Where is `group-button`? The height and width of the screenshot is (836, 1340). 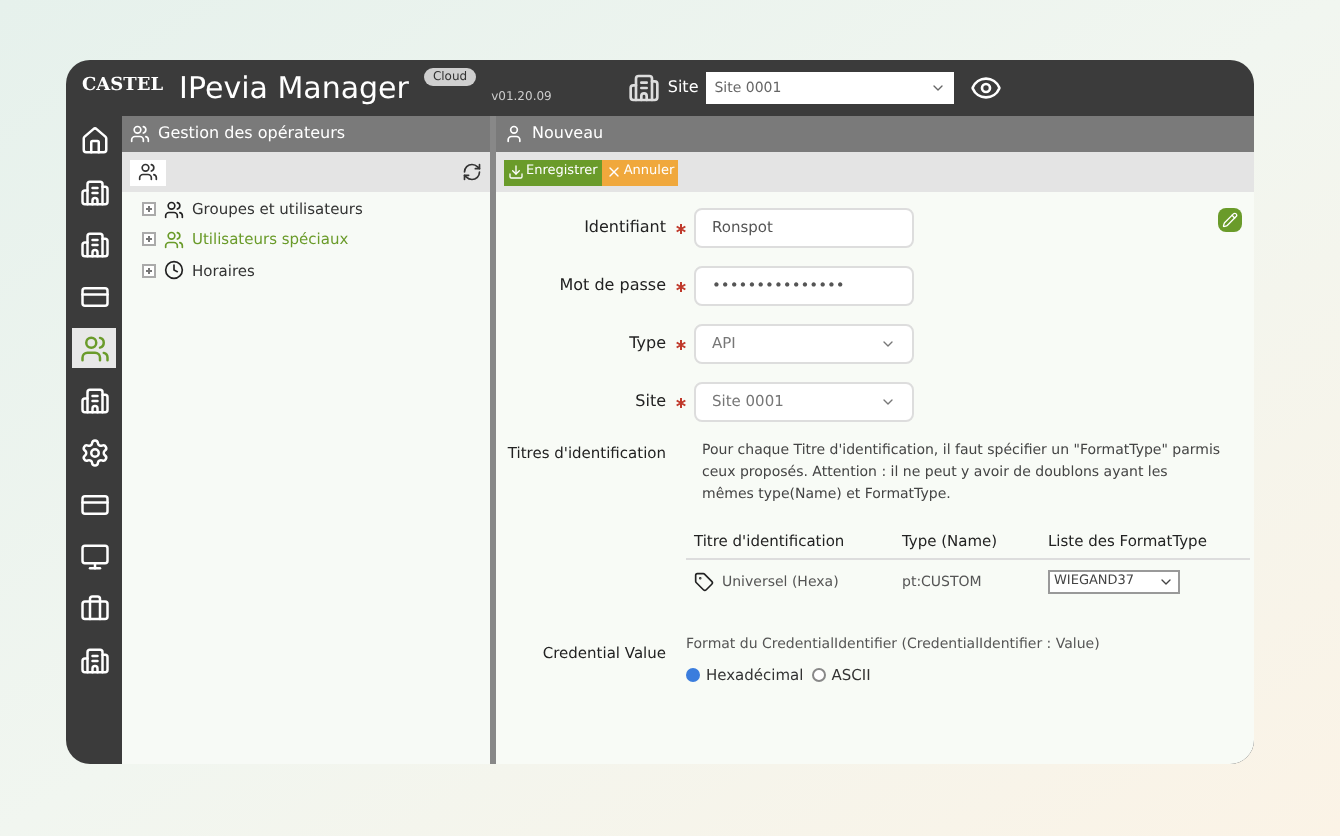
group-button is located at coordinates (148, 172).